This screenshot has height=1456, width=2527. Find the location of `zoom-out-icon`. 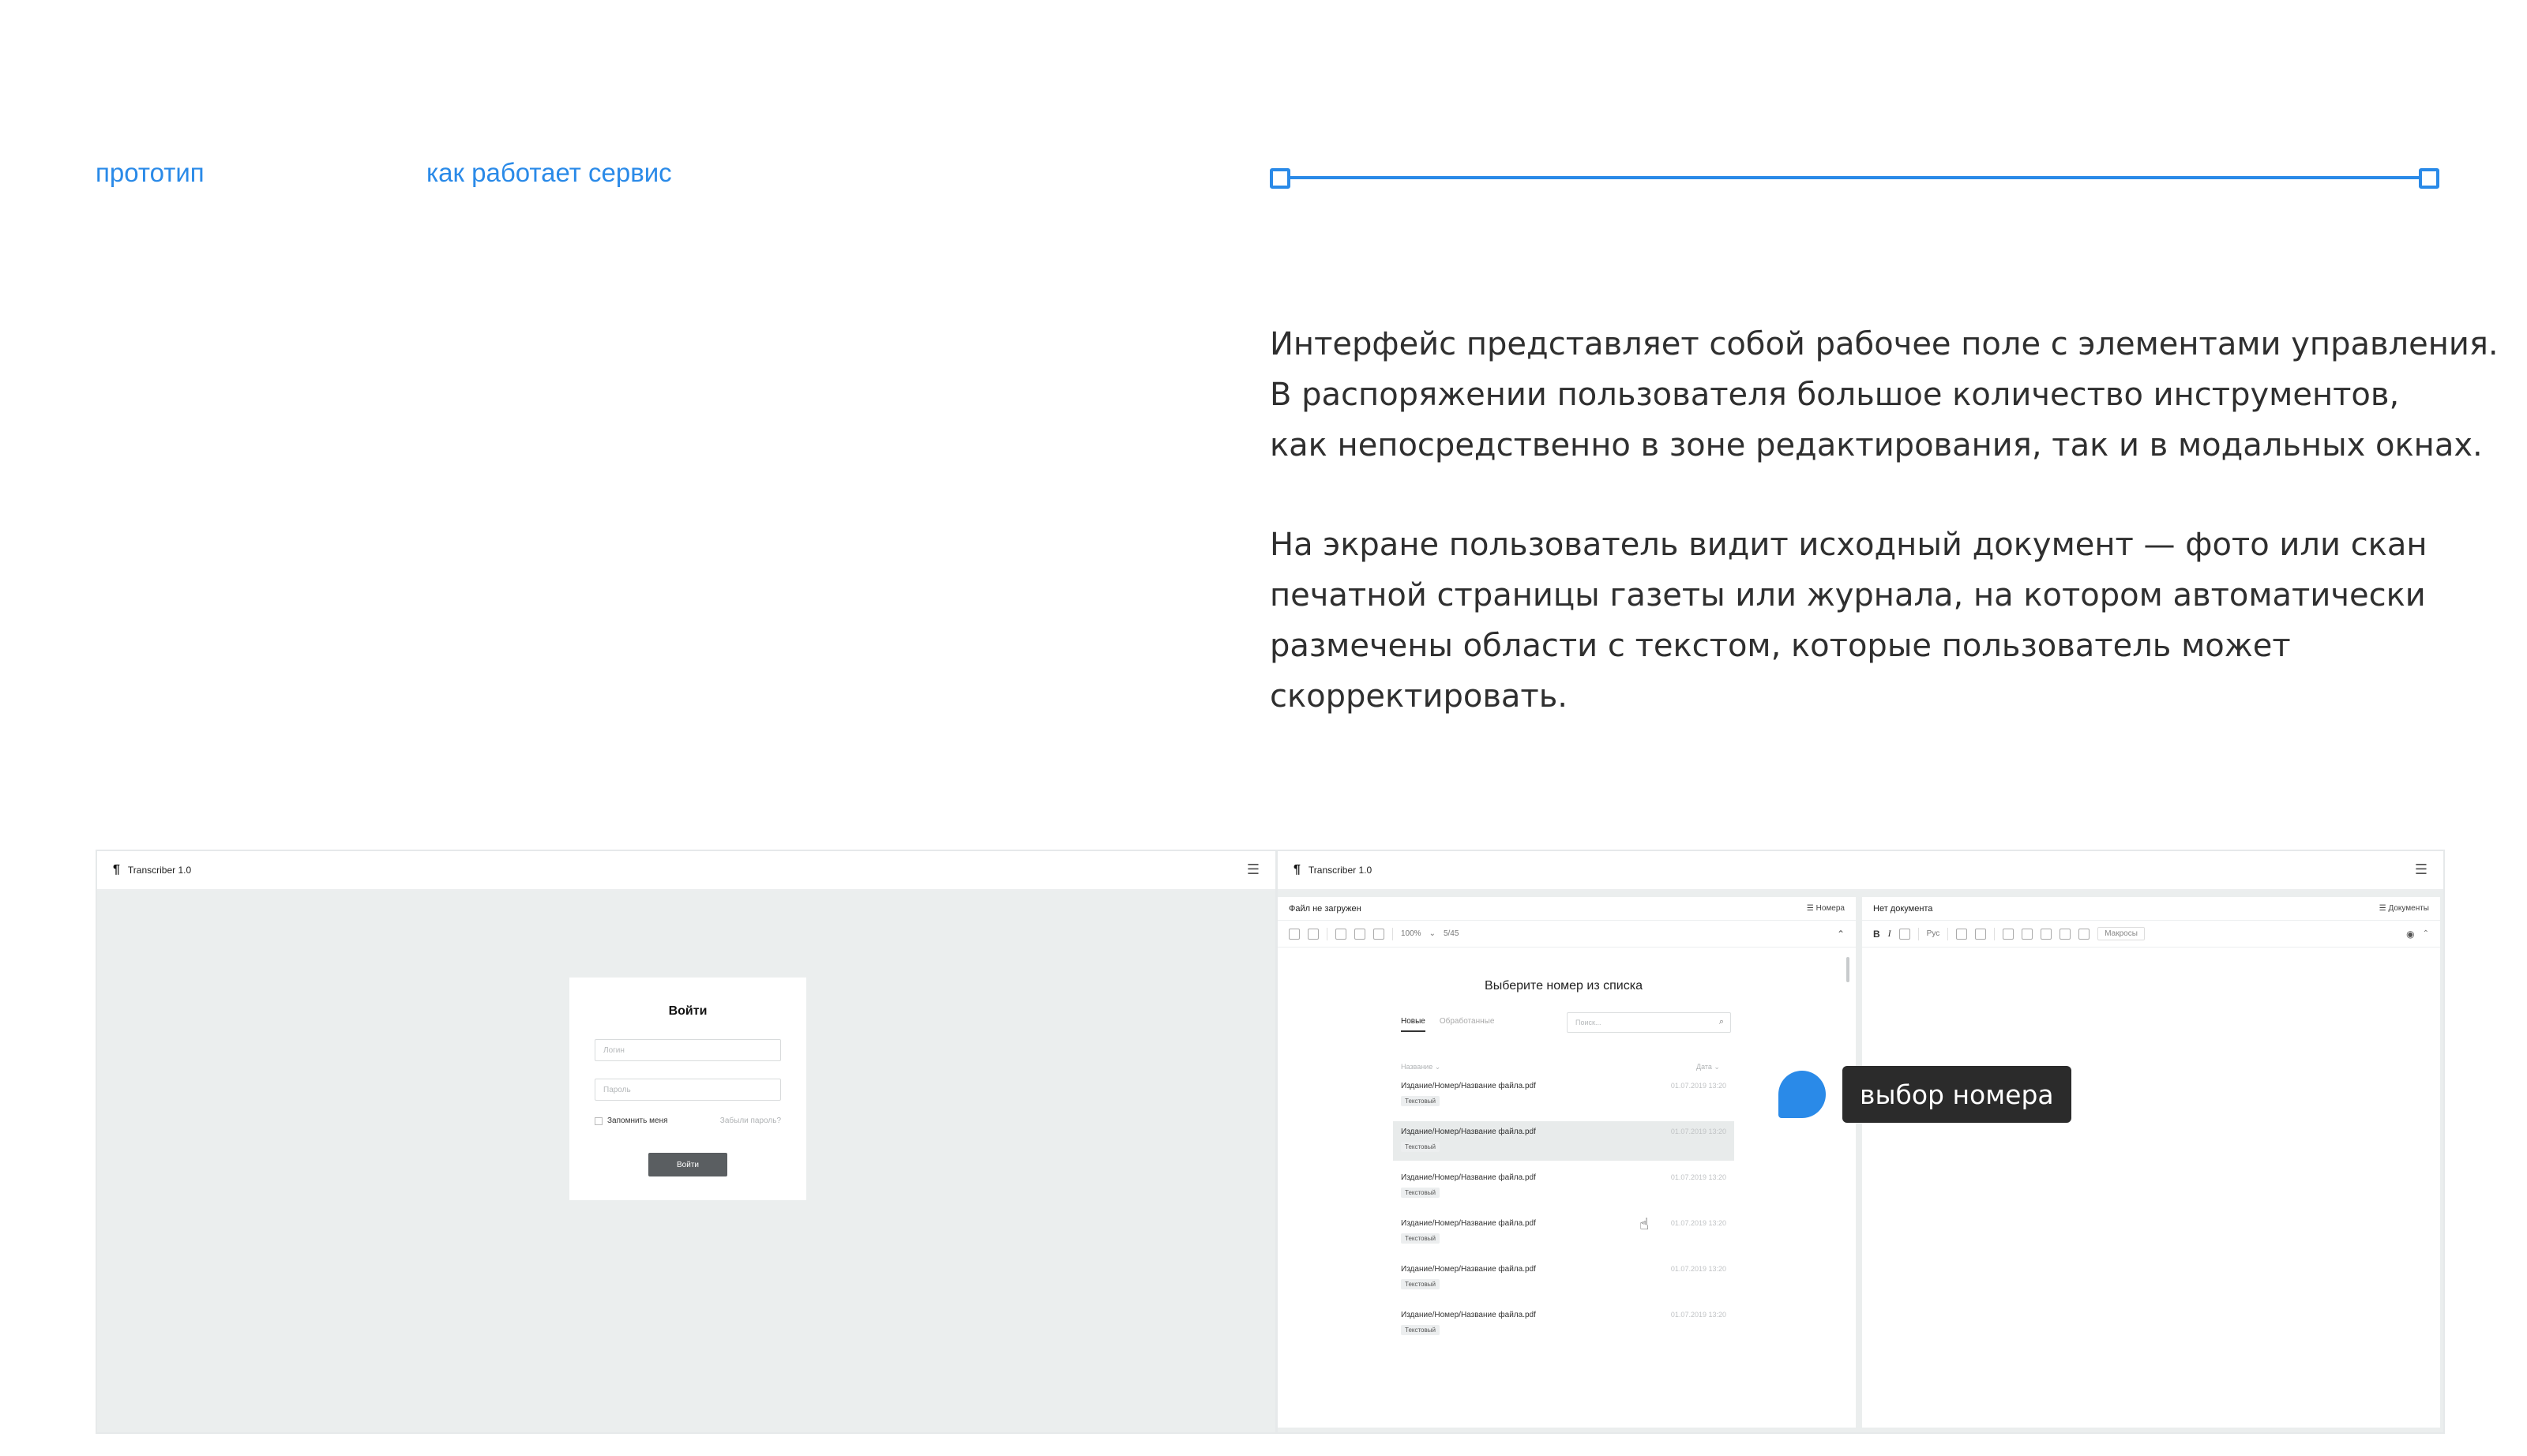

zoom-out-icon is located at coordinates (1340, 934).